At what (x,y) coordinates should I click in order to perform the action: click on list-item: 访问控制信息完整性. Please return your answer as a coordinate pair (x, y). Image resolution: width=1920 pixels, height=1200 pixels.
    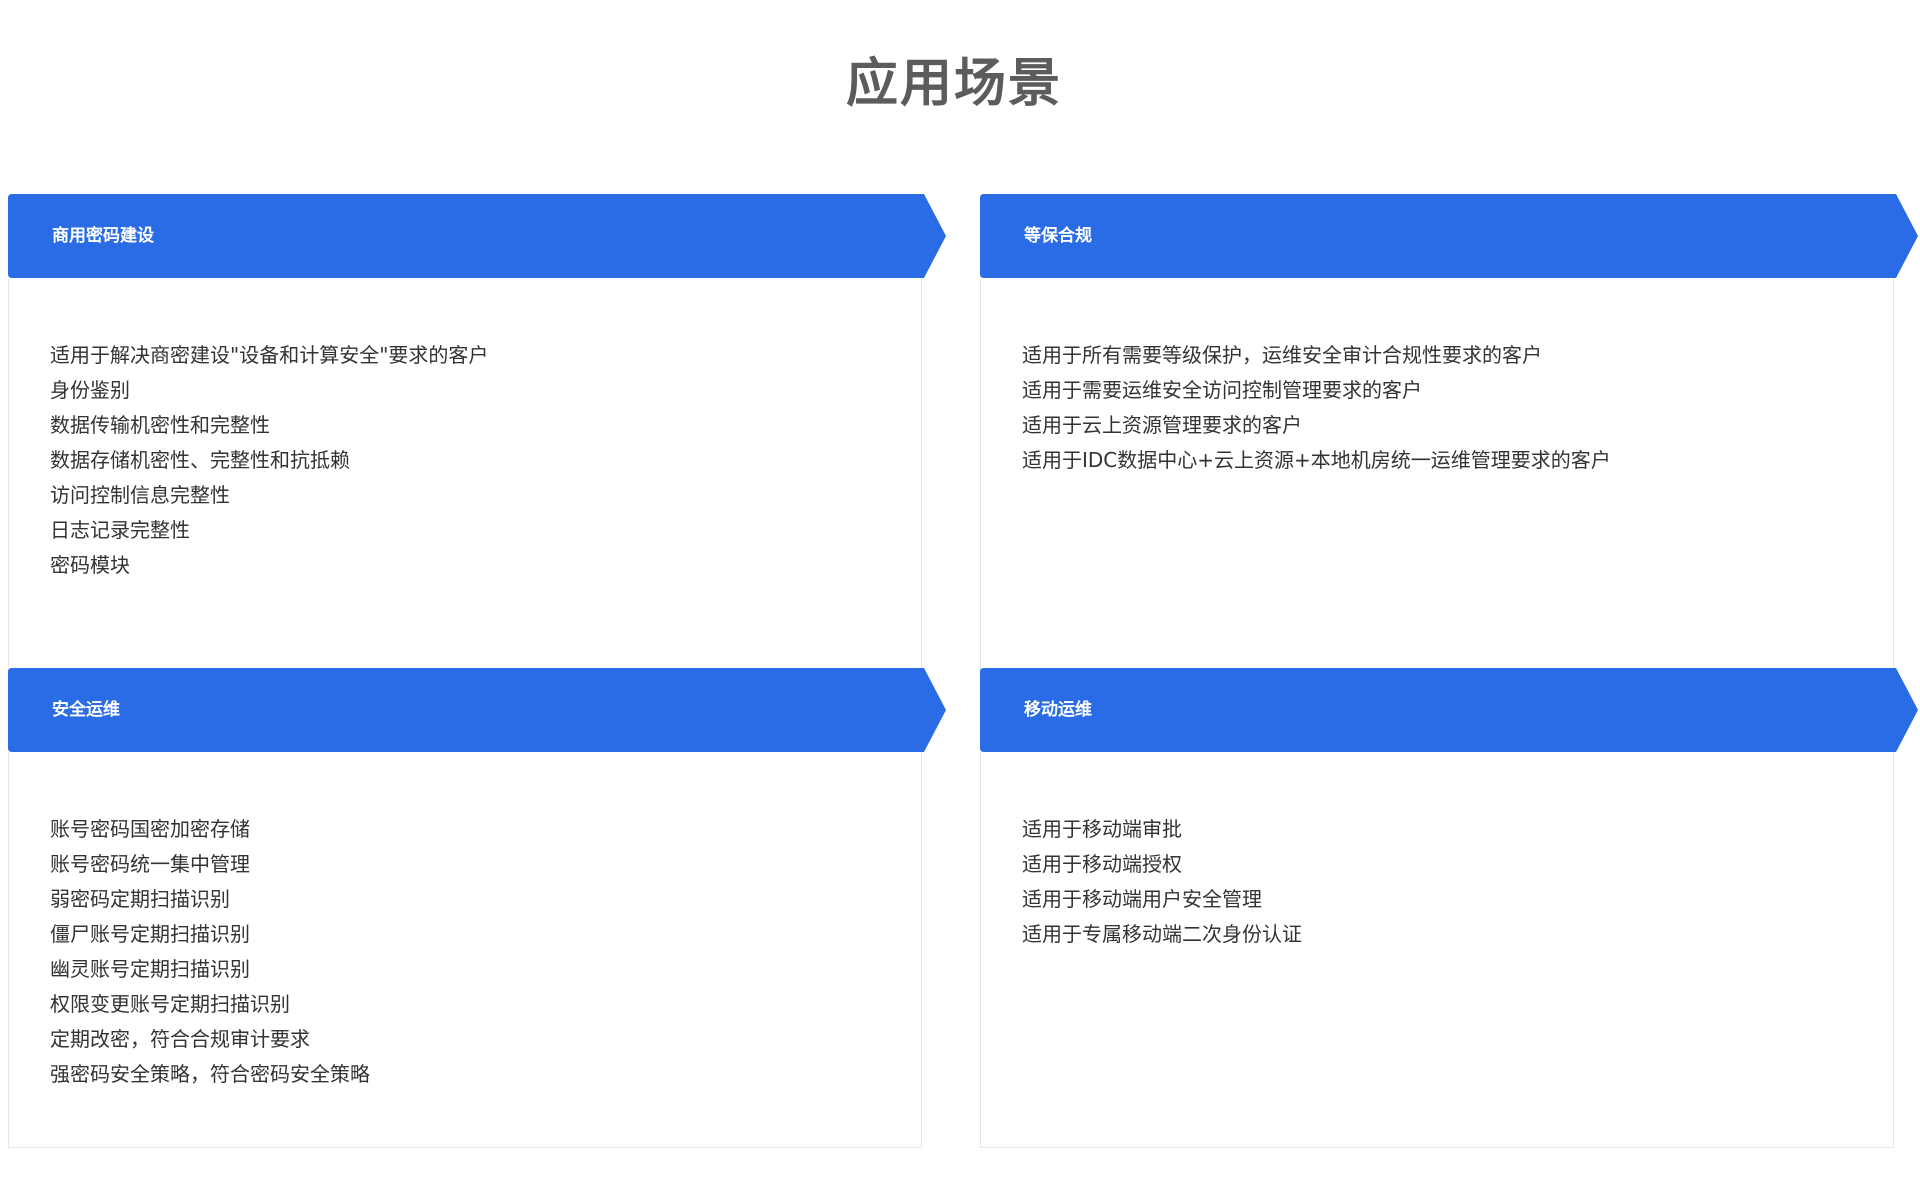
    Looking at the image, I should click on (140, 495).